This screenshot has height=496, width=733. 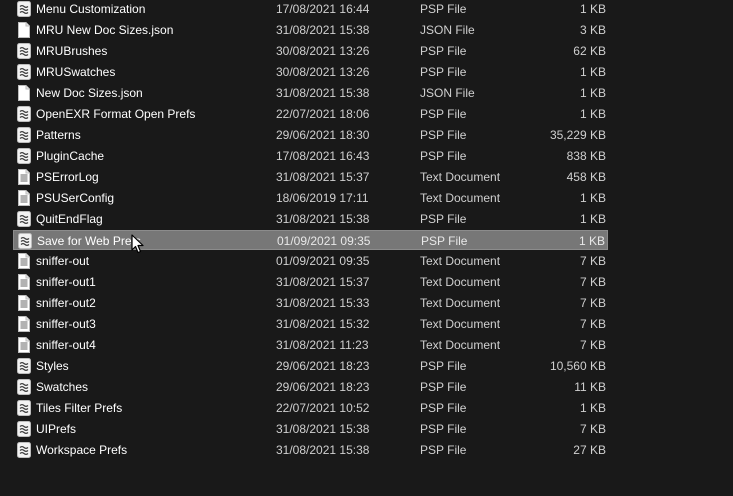 What do you see at coordinates (323, 72) in the screenshot?
I see `file-date-modified: 30/08/2021 13:26` at bounding box center [323, 72].